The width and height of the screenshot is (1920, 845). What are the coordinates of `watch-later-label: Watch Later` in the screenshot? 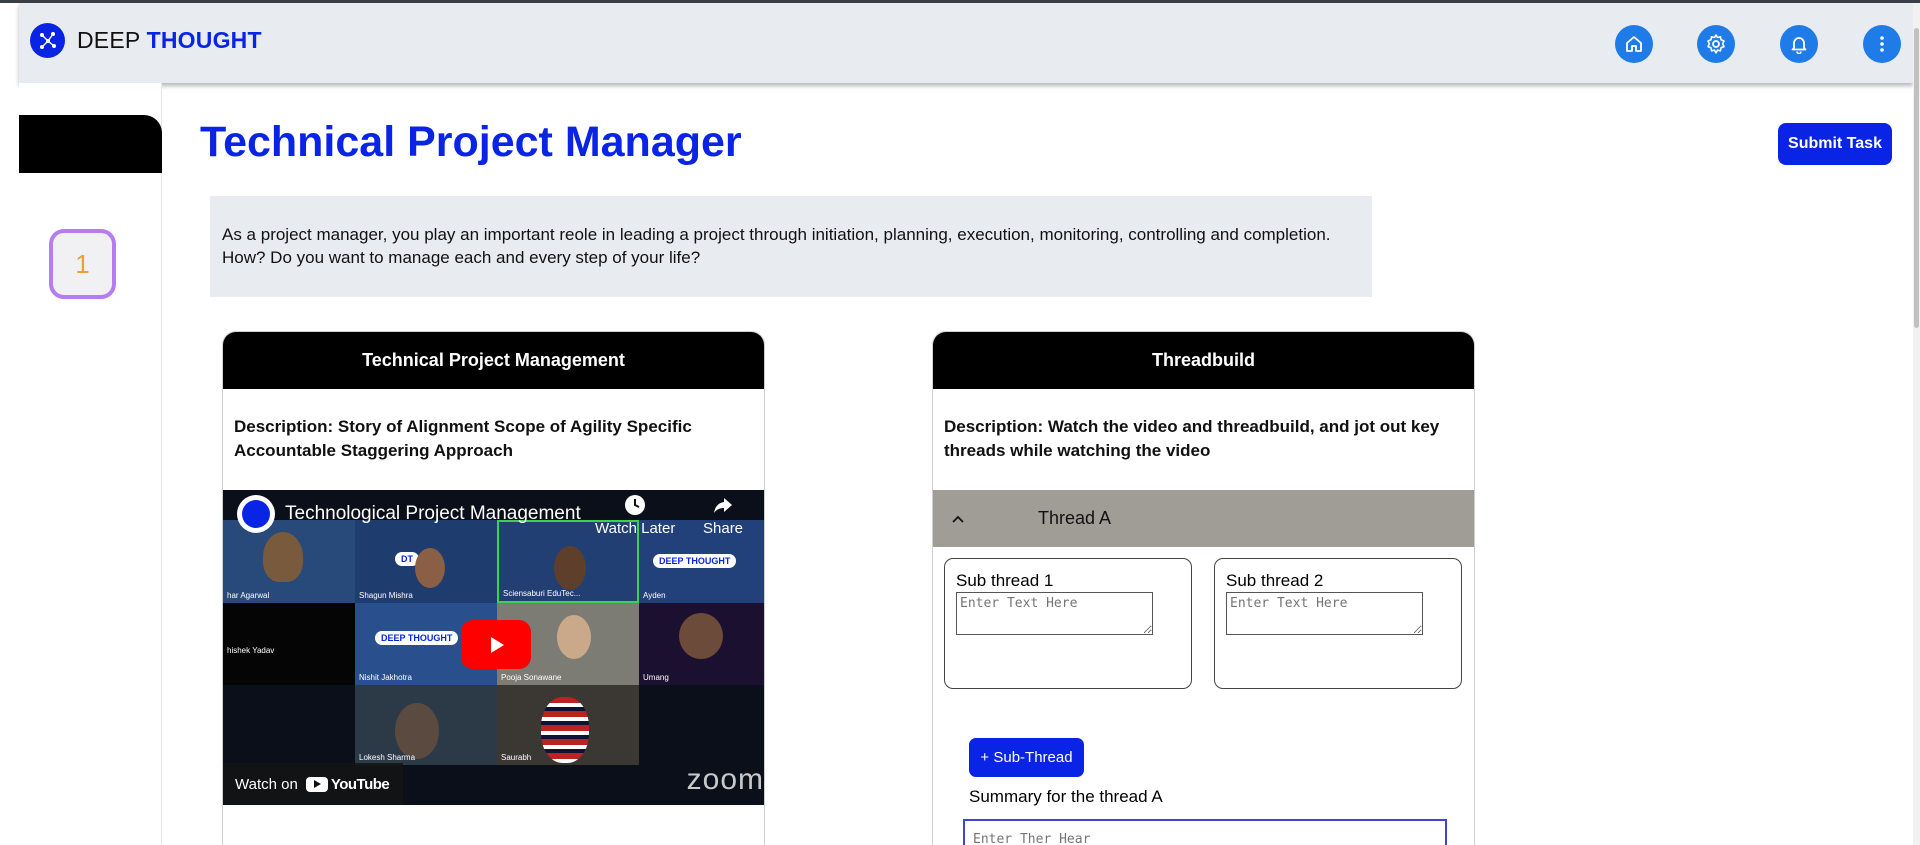 It's located at (635, 528).